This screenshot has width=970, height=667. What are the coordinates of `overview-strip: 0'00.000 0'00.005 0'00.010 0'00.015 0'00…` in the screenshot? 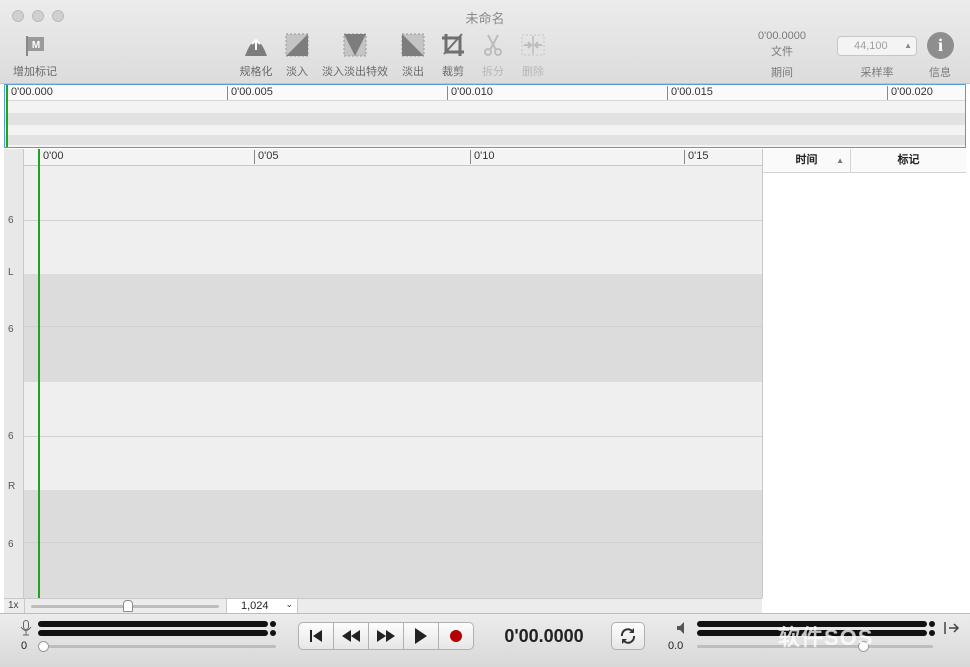 It's located at (485, 116).